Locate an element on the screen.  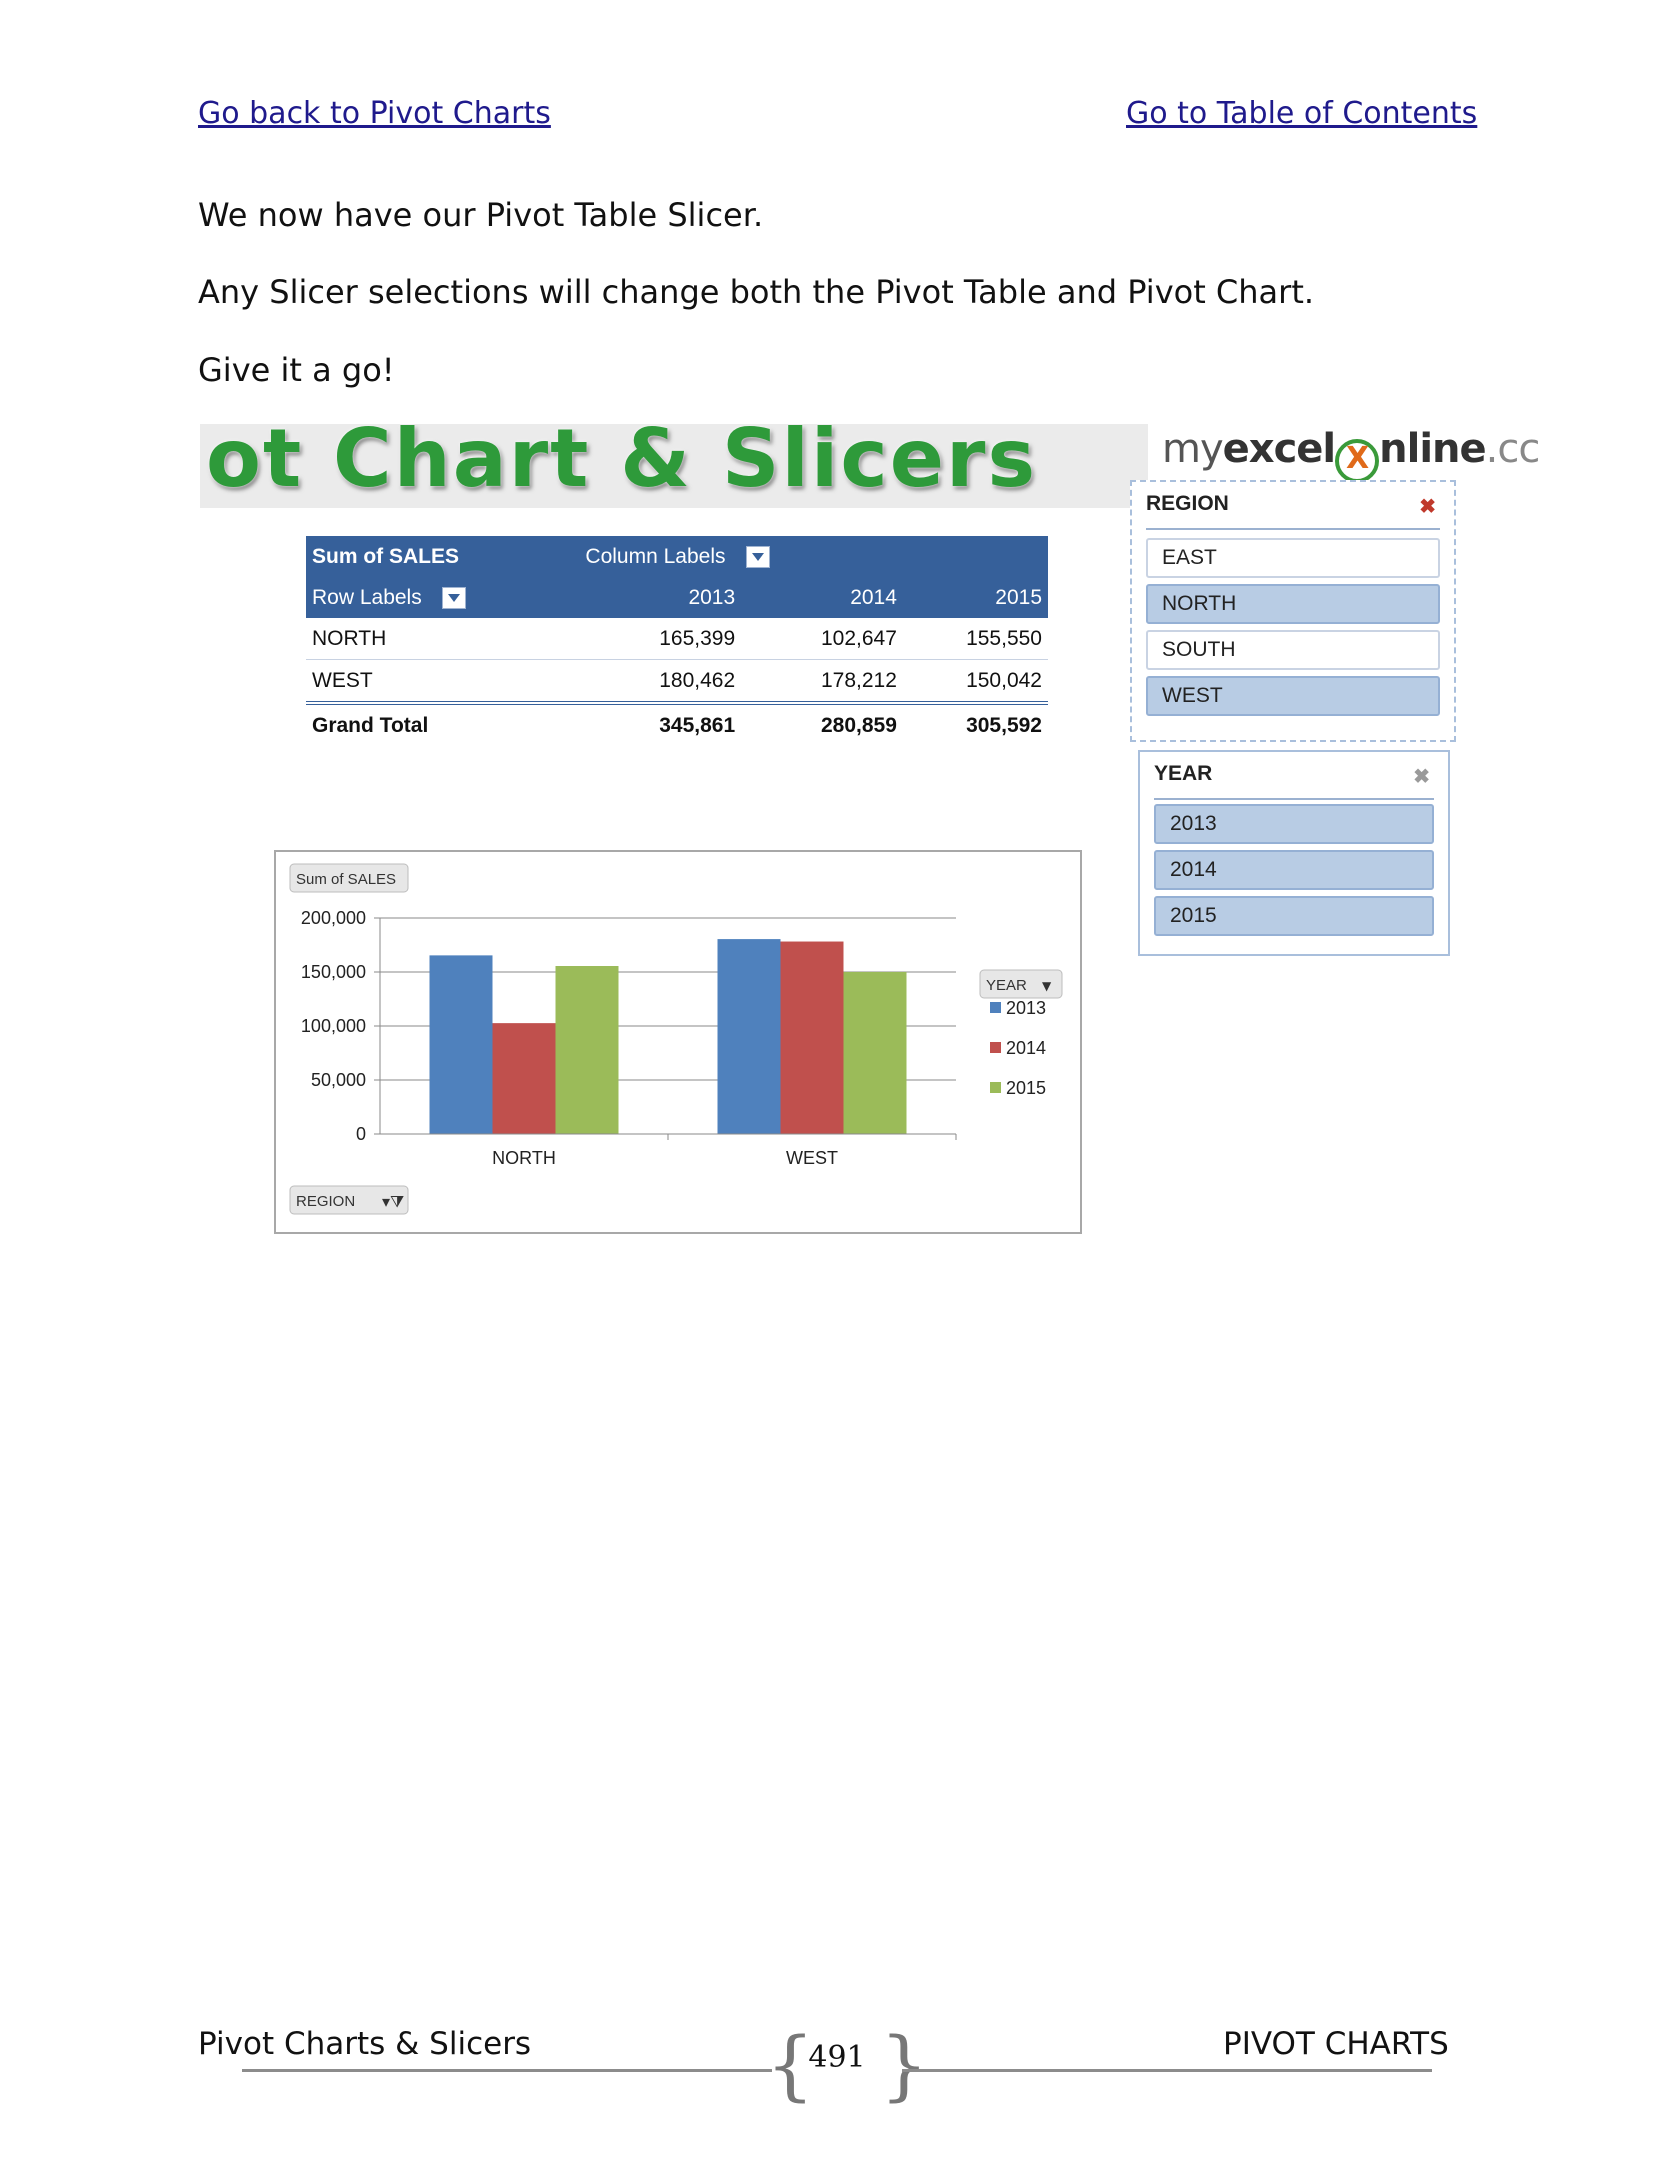
region-field-button: REGION ▾⧩ is located at coordinates (349, 1200).